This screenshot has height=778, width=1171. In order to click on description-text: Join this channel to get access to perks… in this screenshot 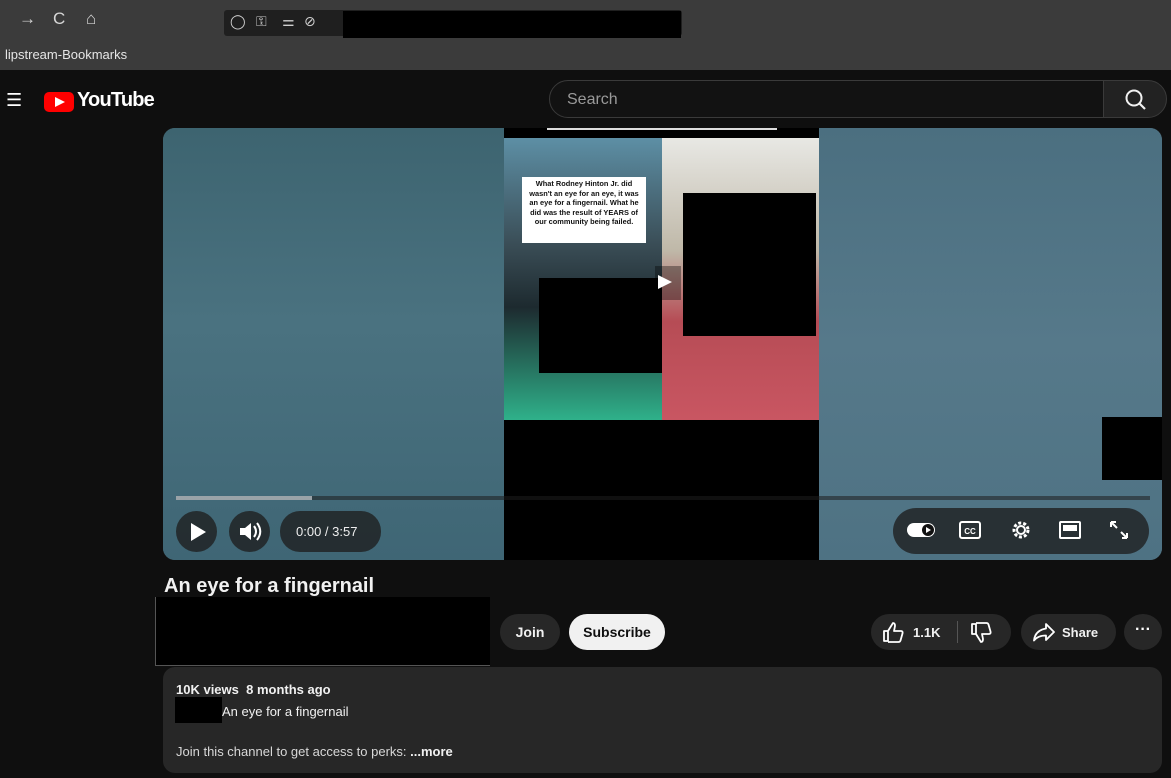, I will do `click(314, 751)`.